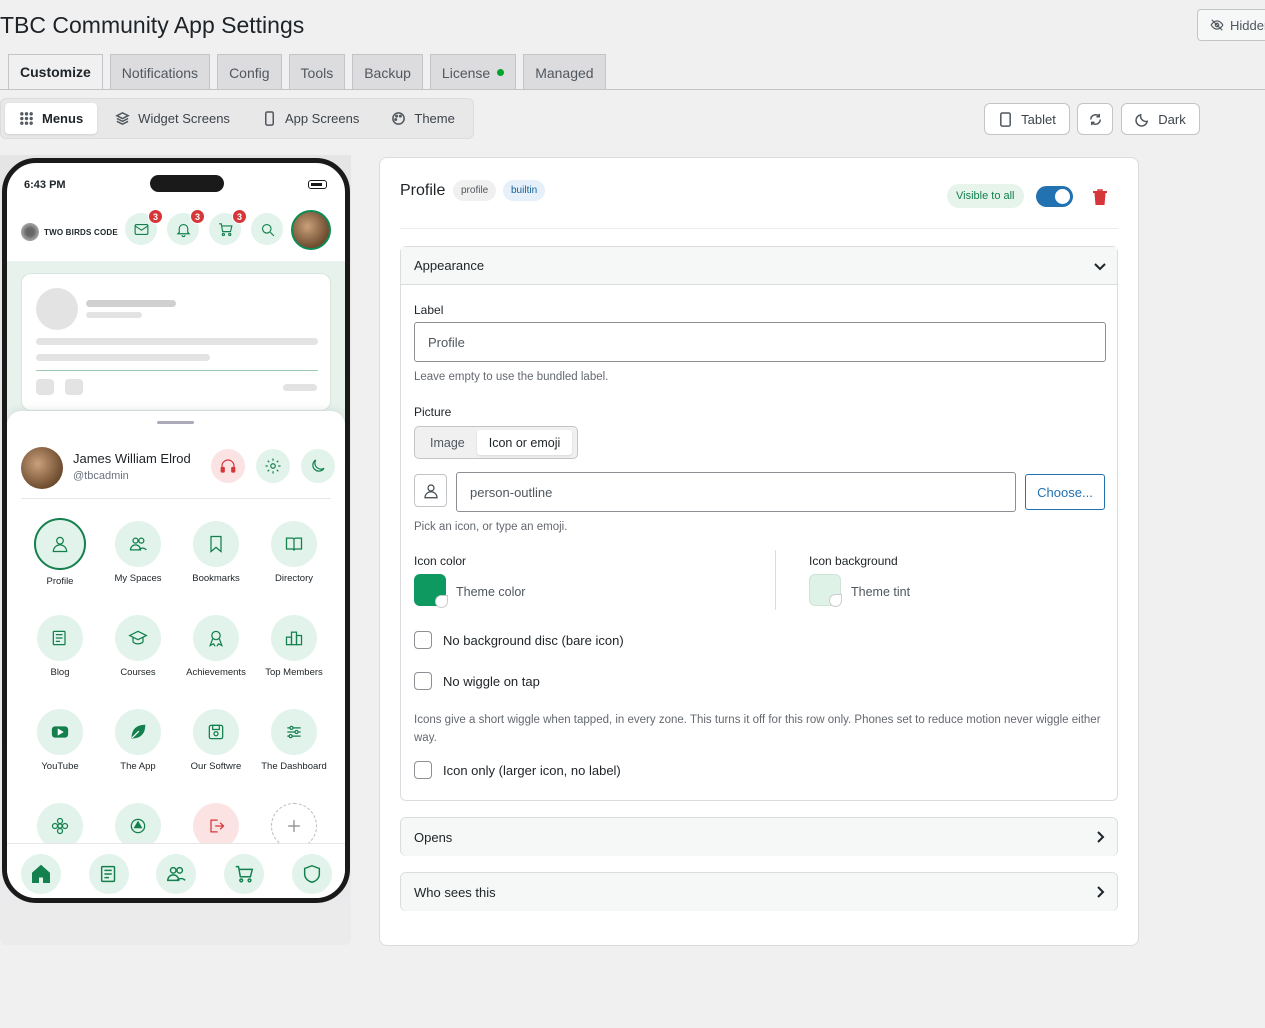  Describe the element at coordinates (294, 740) in the screenshot. I see `menu-item-the-dashboard: The Dashboard` at that location.